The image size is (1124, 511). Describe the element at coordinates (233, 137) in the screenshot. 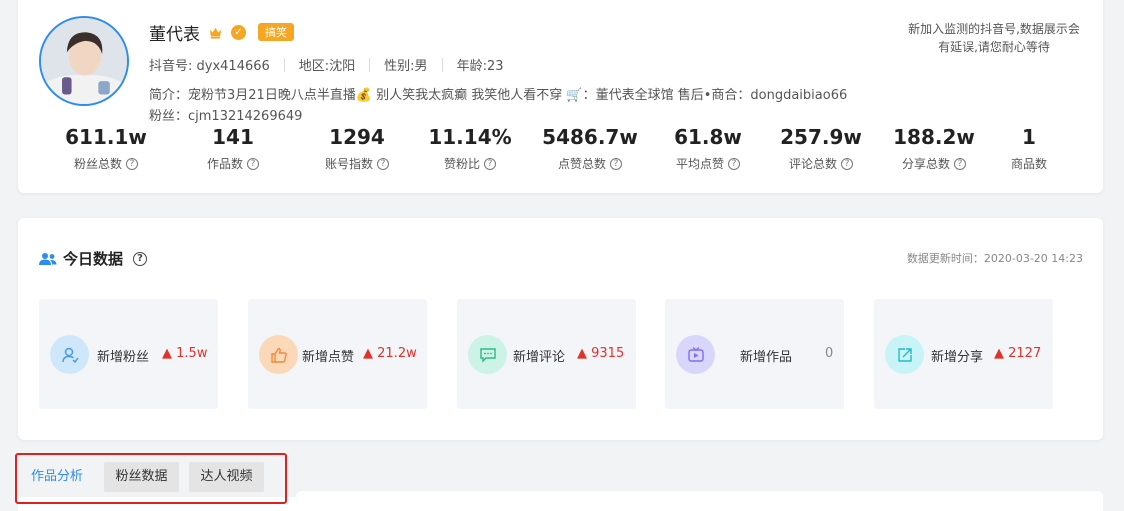

I see `stat-value: 141` at that location.